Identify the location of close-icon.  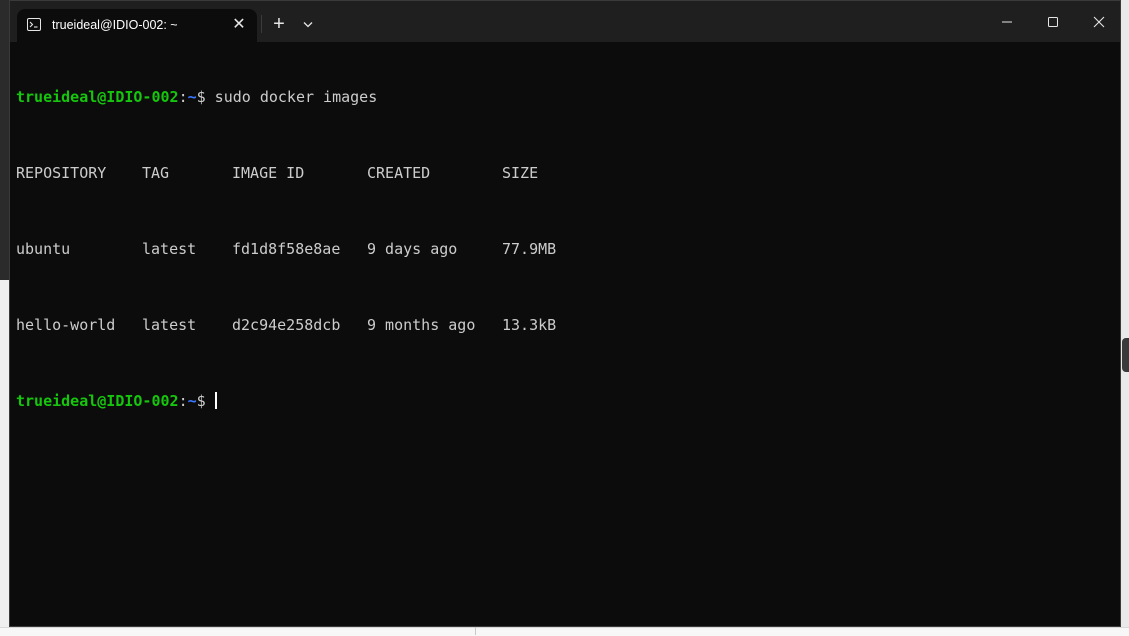
(1099, 22).